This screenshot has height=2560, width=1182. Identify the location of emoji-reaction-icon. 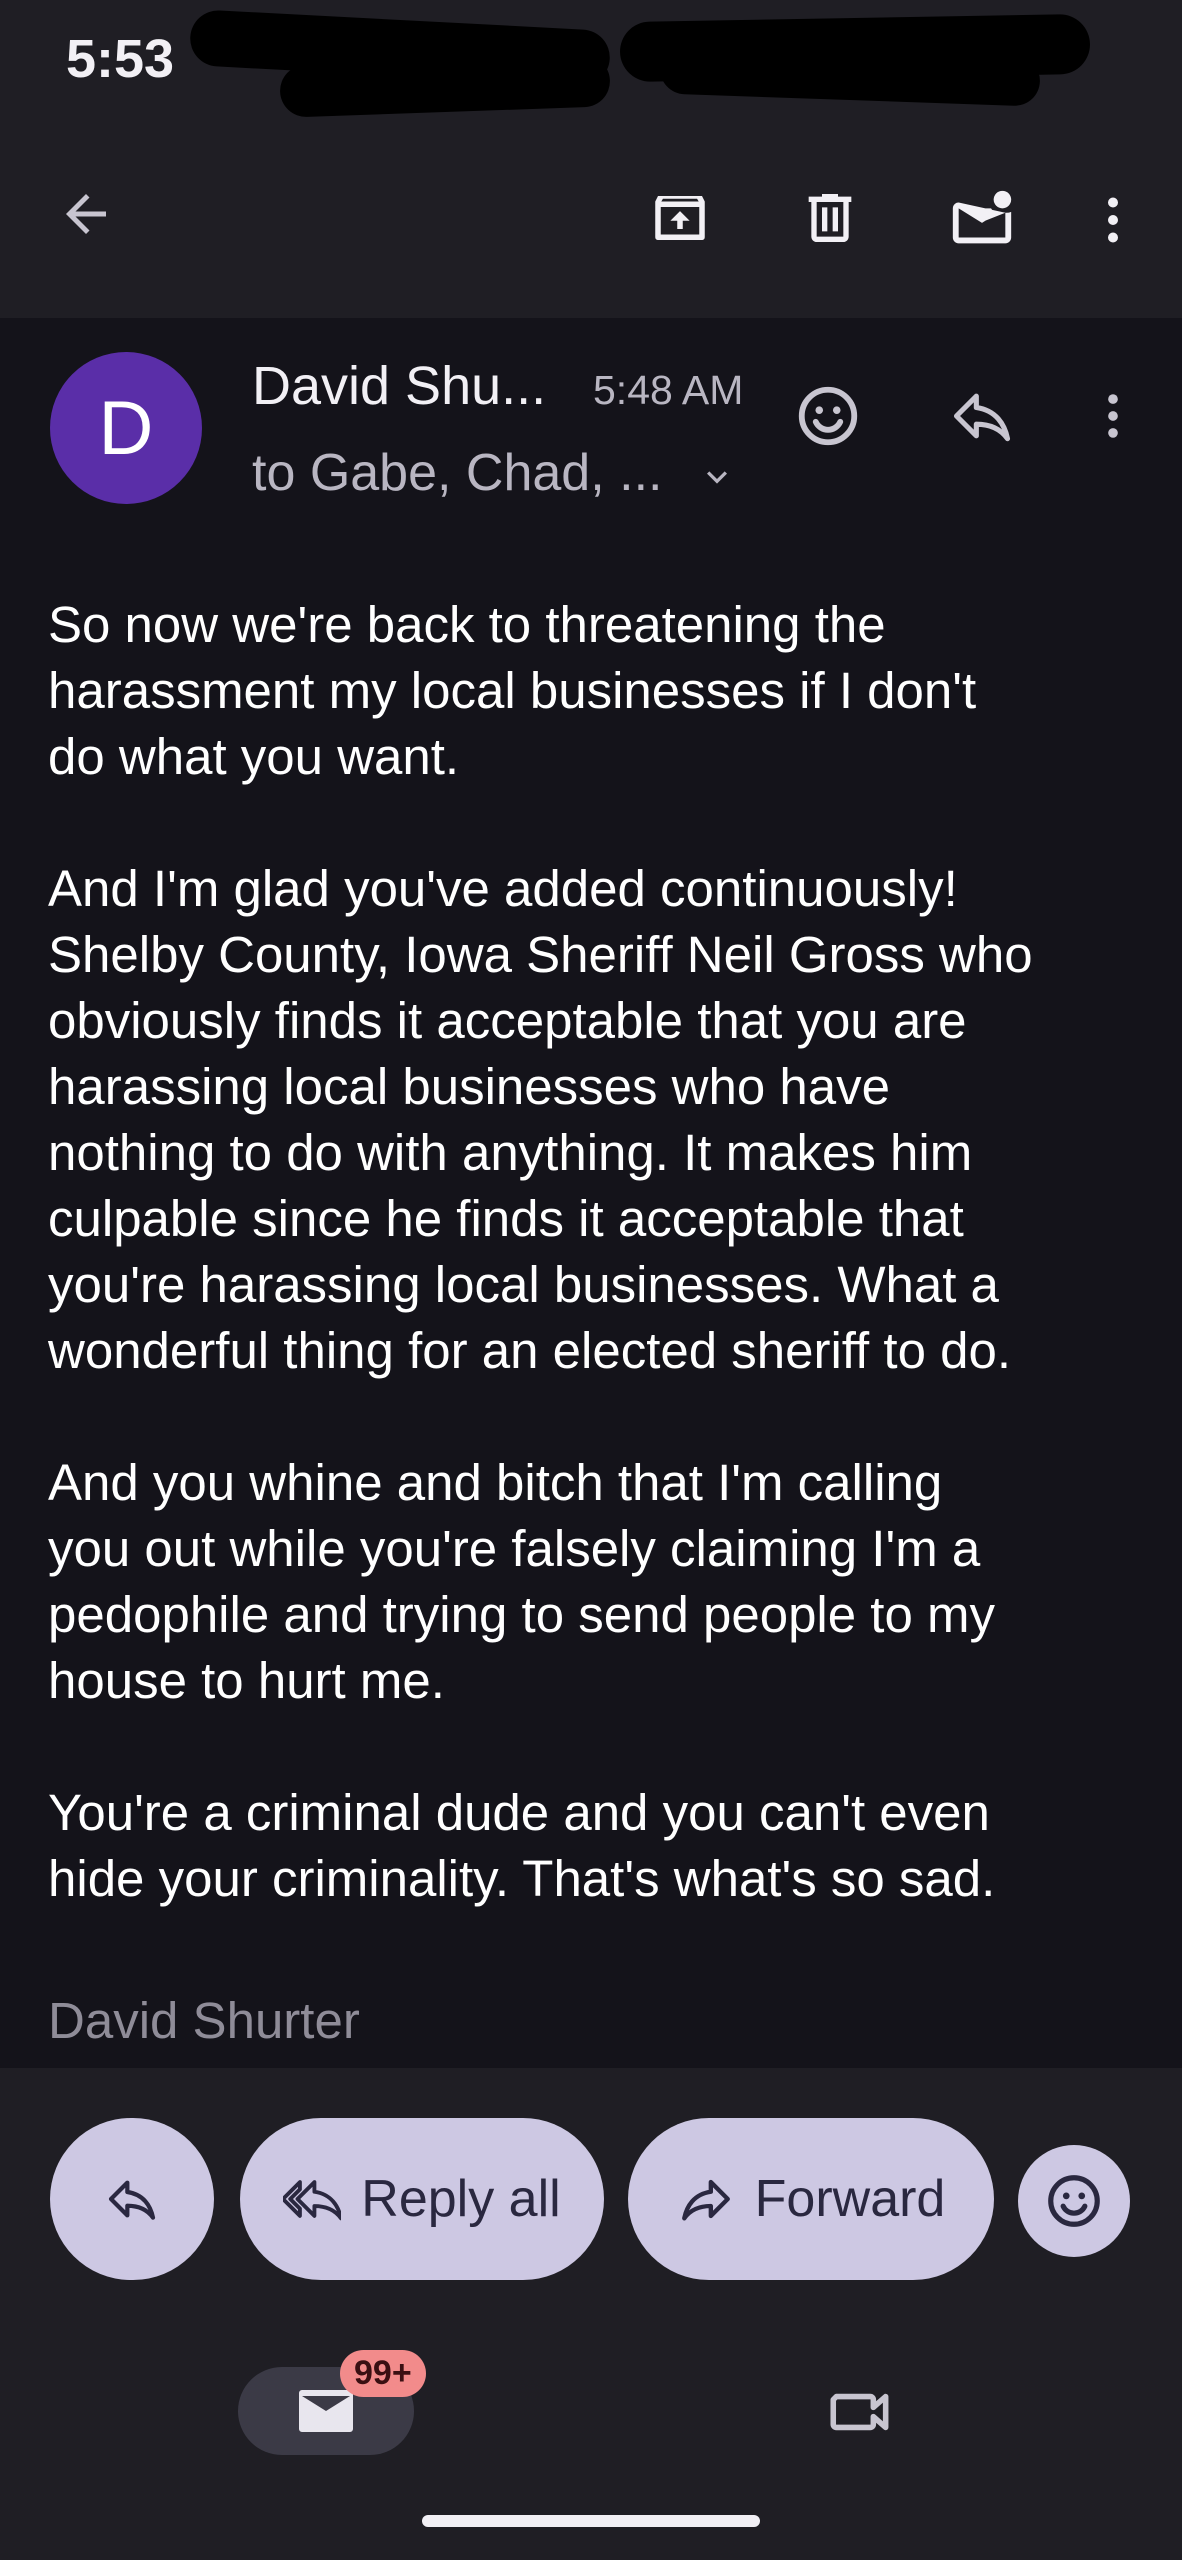
(828, 416).